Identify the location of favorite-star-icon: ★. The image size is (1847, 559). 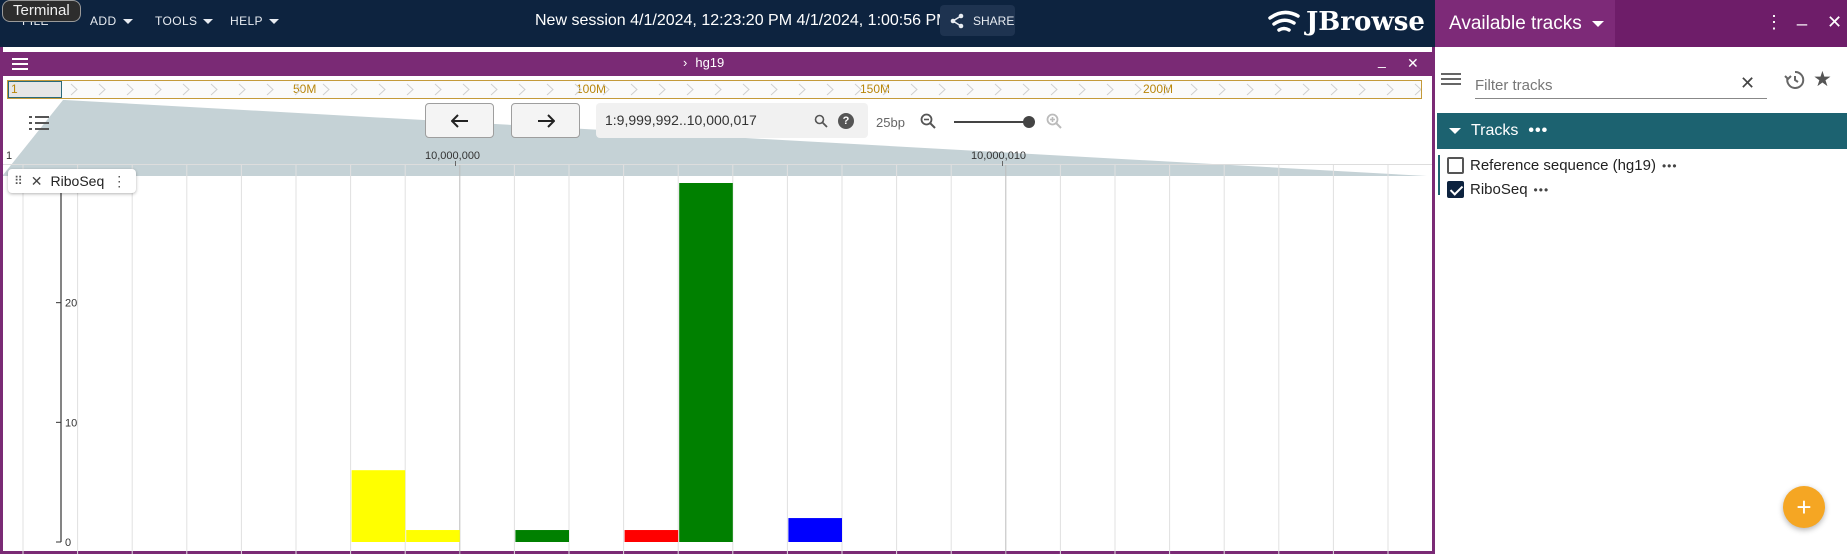
(1822, 79).